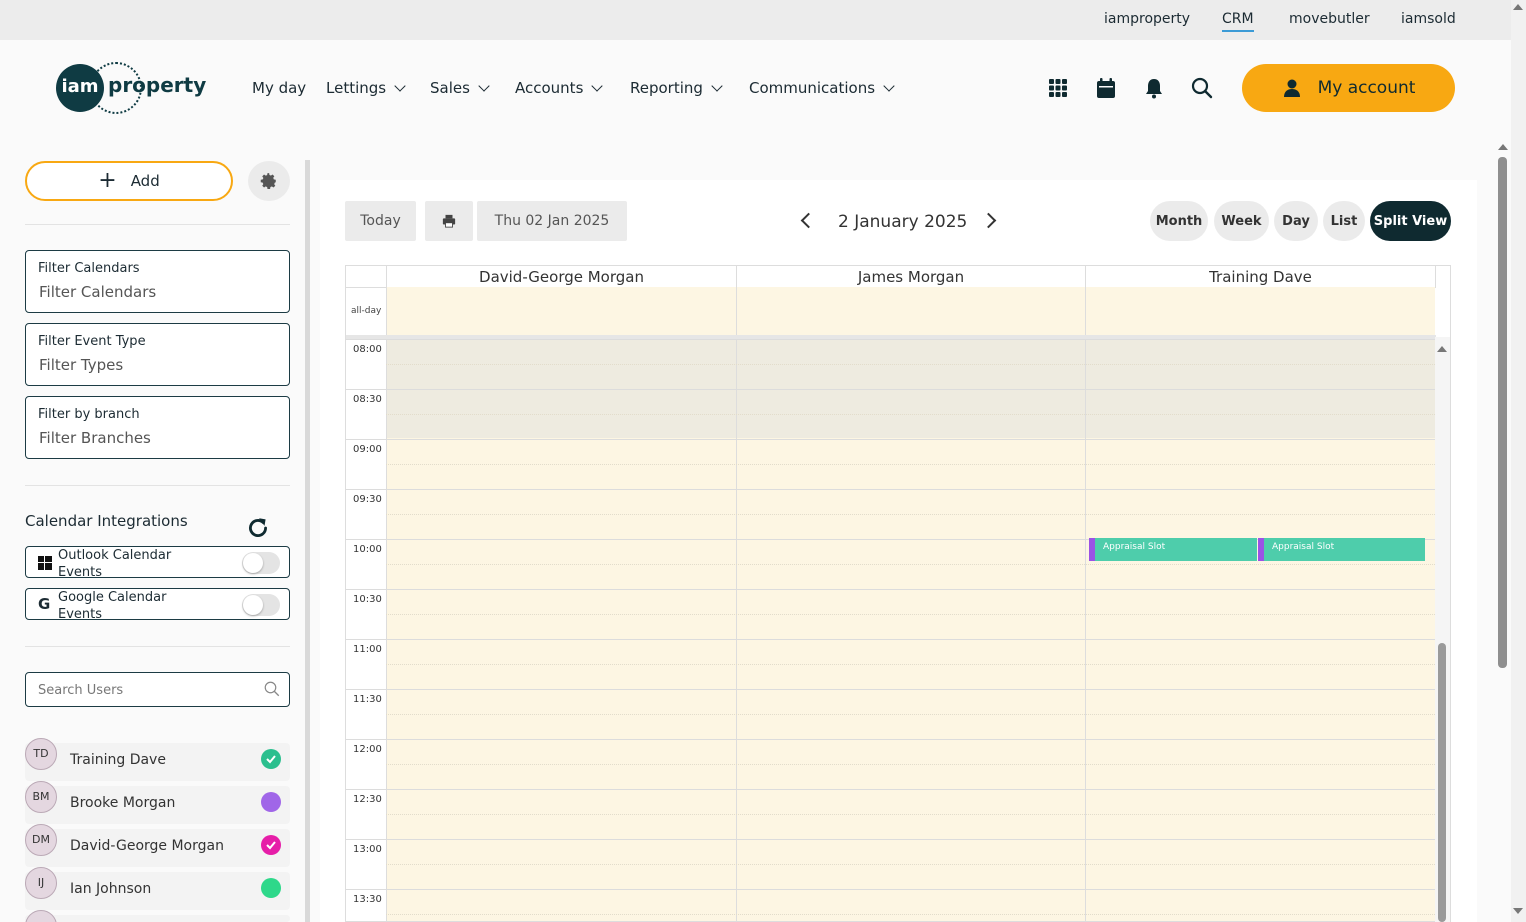  I want to click on apps-grid-icon, so click(1058, 88).